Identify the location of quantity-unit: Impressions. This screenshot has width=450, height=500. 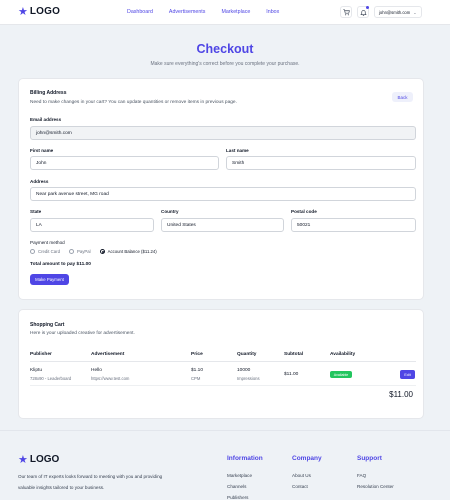
(248, 378).